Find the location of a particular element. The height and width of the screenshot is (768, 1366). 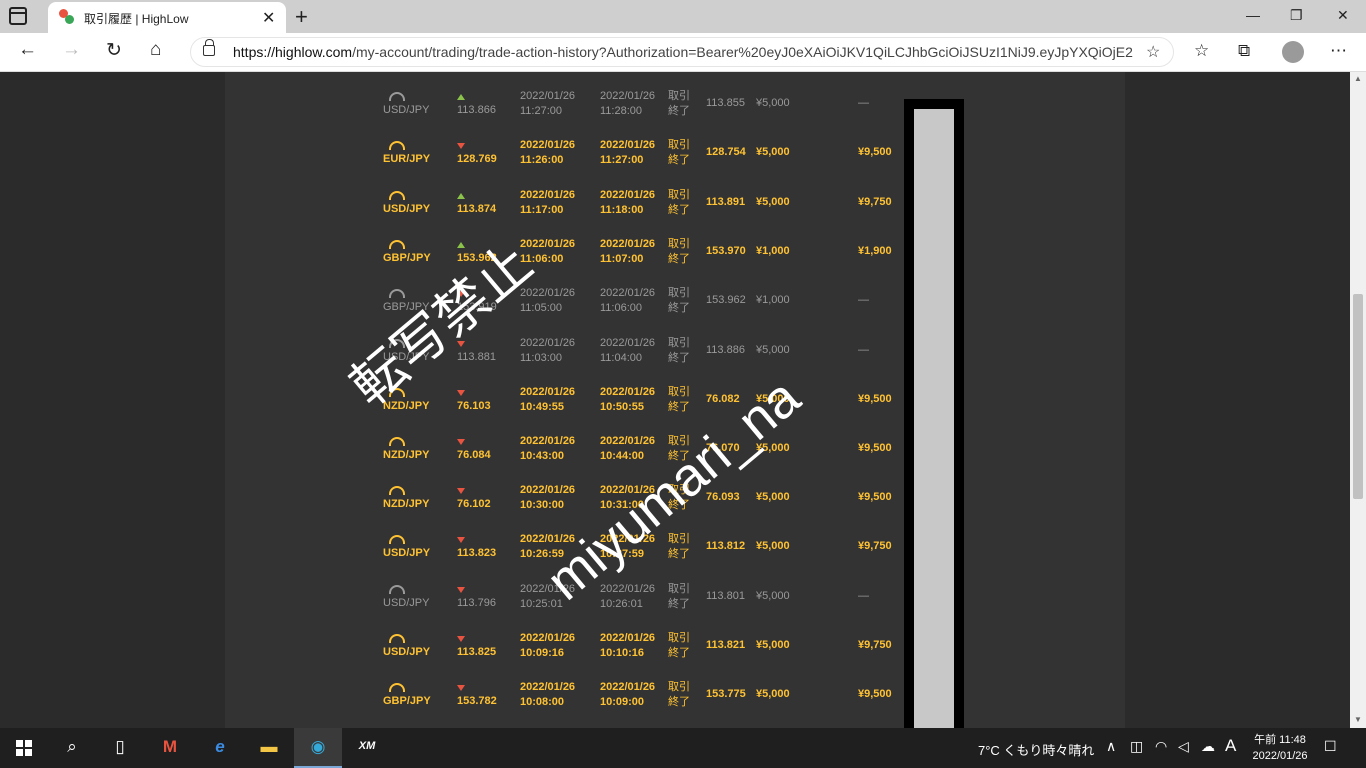

strike-rate: 113.825 is located at coordinates (477, 652).